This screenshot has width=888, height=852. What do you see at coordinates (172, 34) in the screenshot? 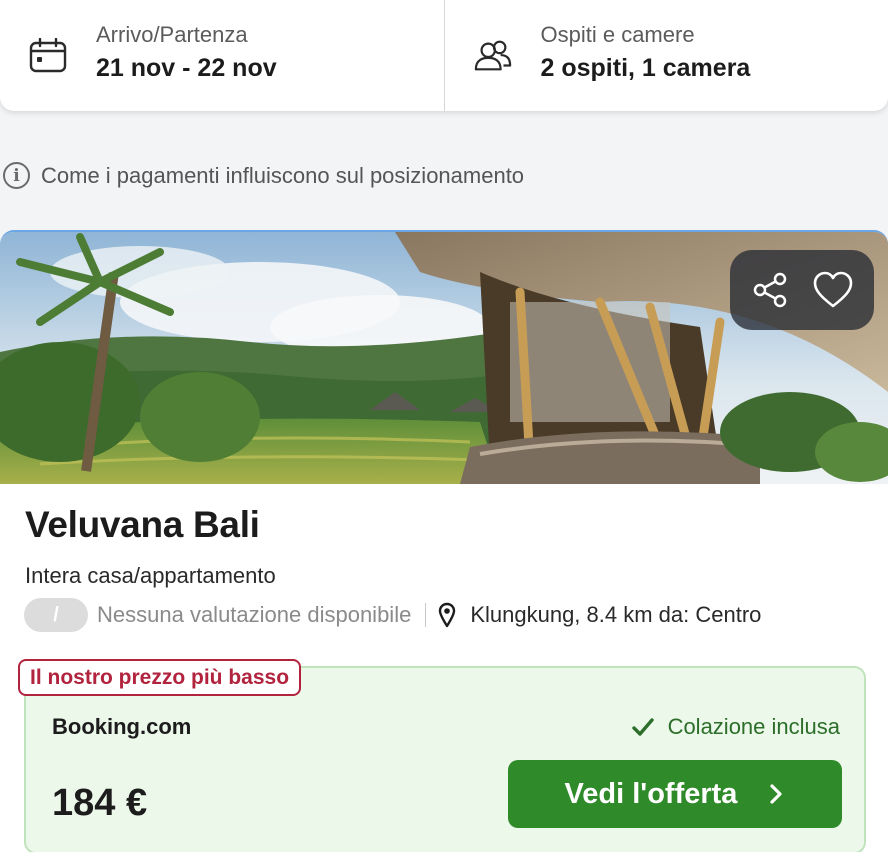
I see `dates-label: Arrivo/Partenza` at bounding box center [172, 34].